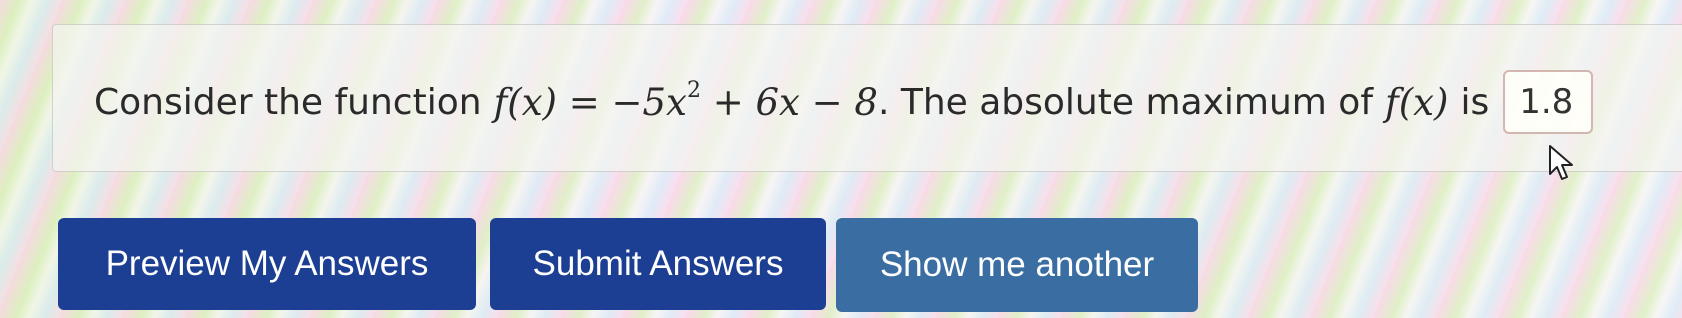 This screenshot has width=1682, height=318. Describe the element at coordinates (1548, 102) in the screenshot. I see `answer-input` at that location.